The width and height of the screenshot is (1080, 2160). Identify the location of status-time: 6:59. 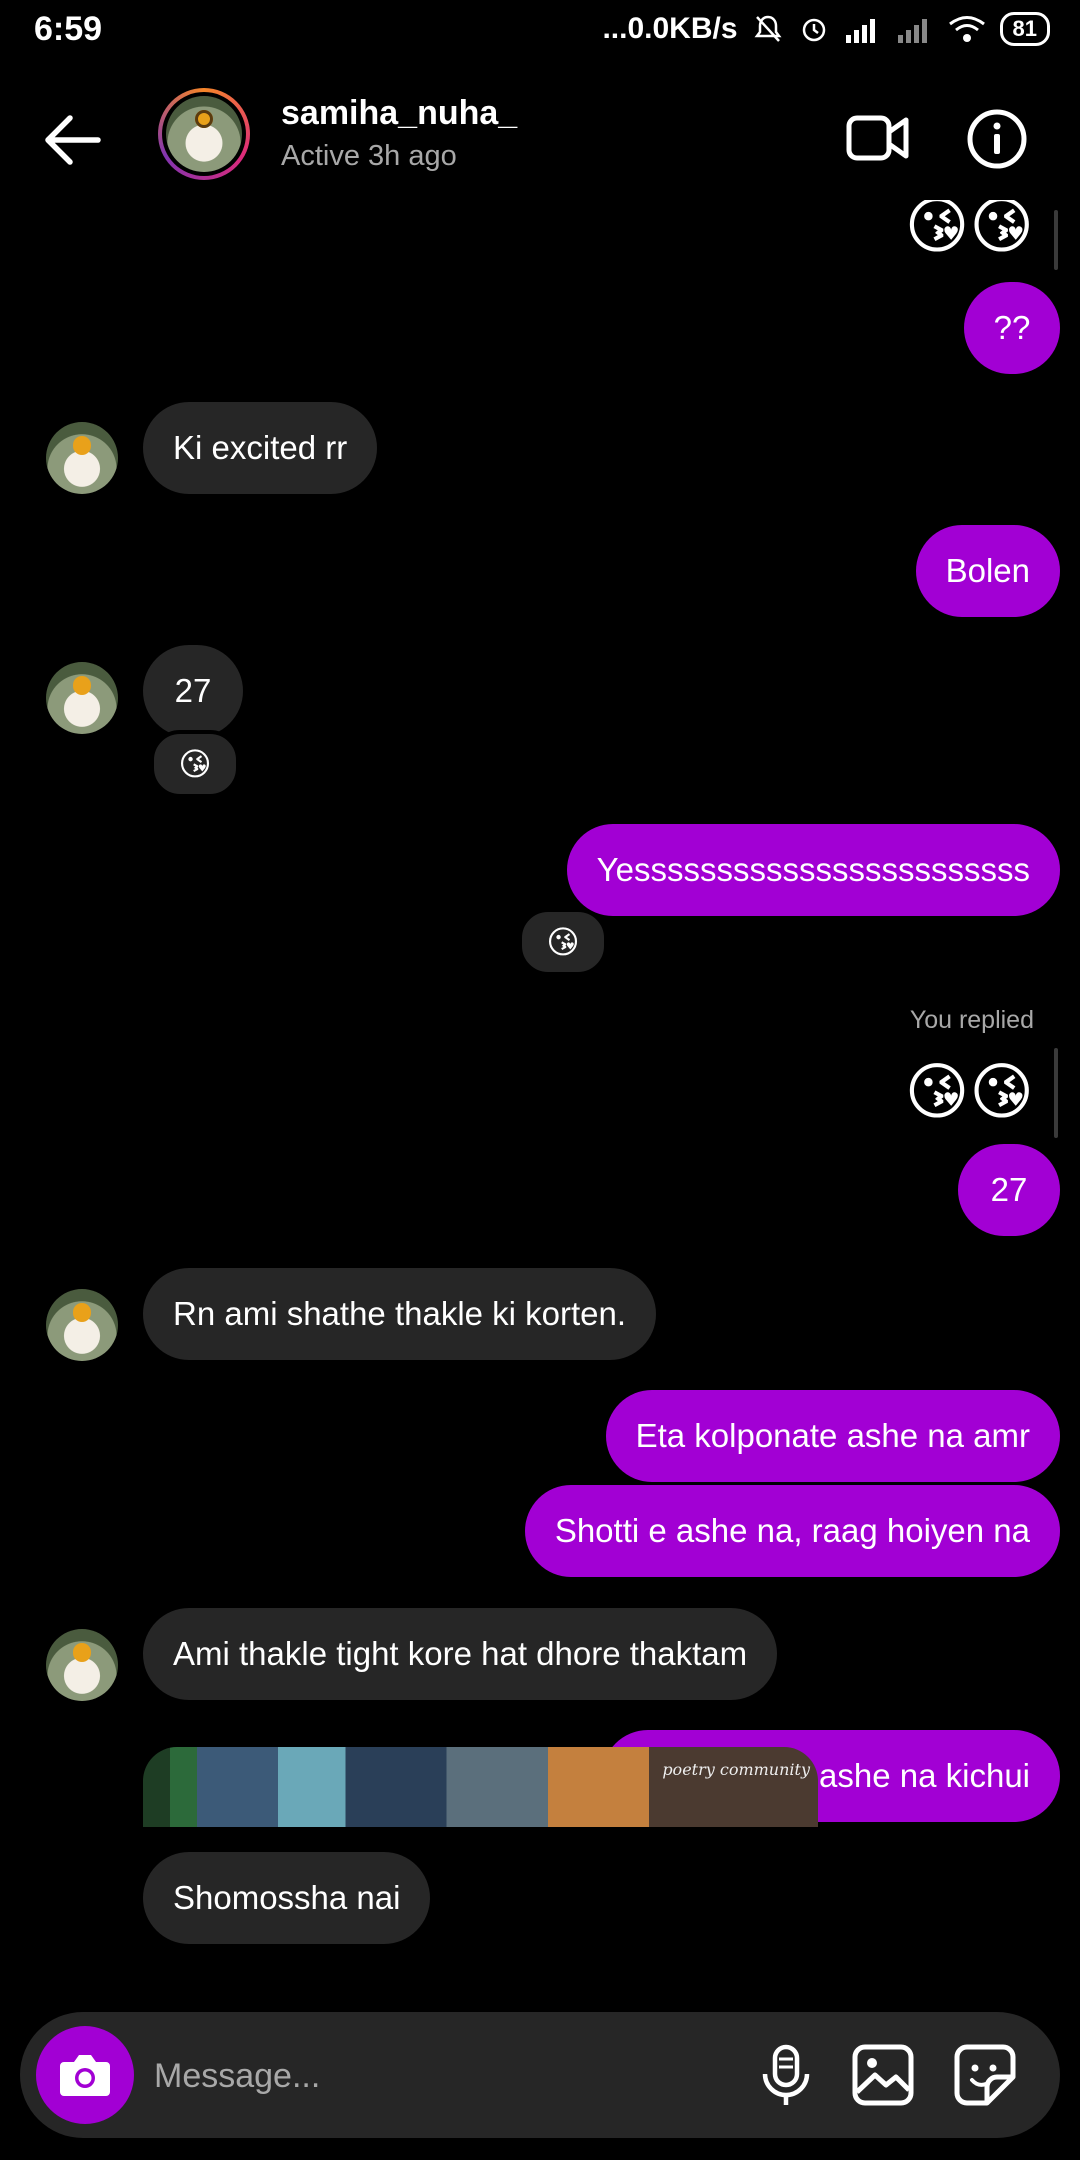
(68, 29).